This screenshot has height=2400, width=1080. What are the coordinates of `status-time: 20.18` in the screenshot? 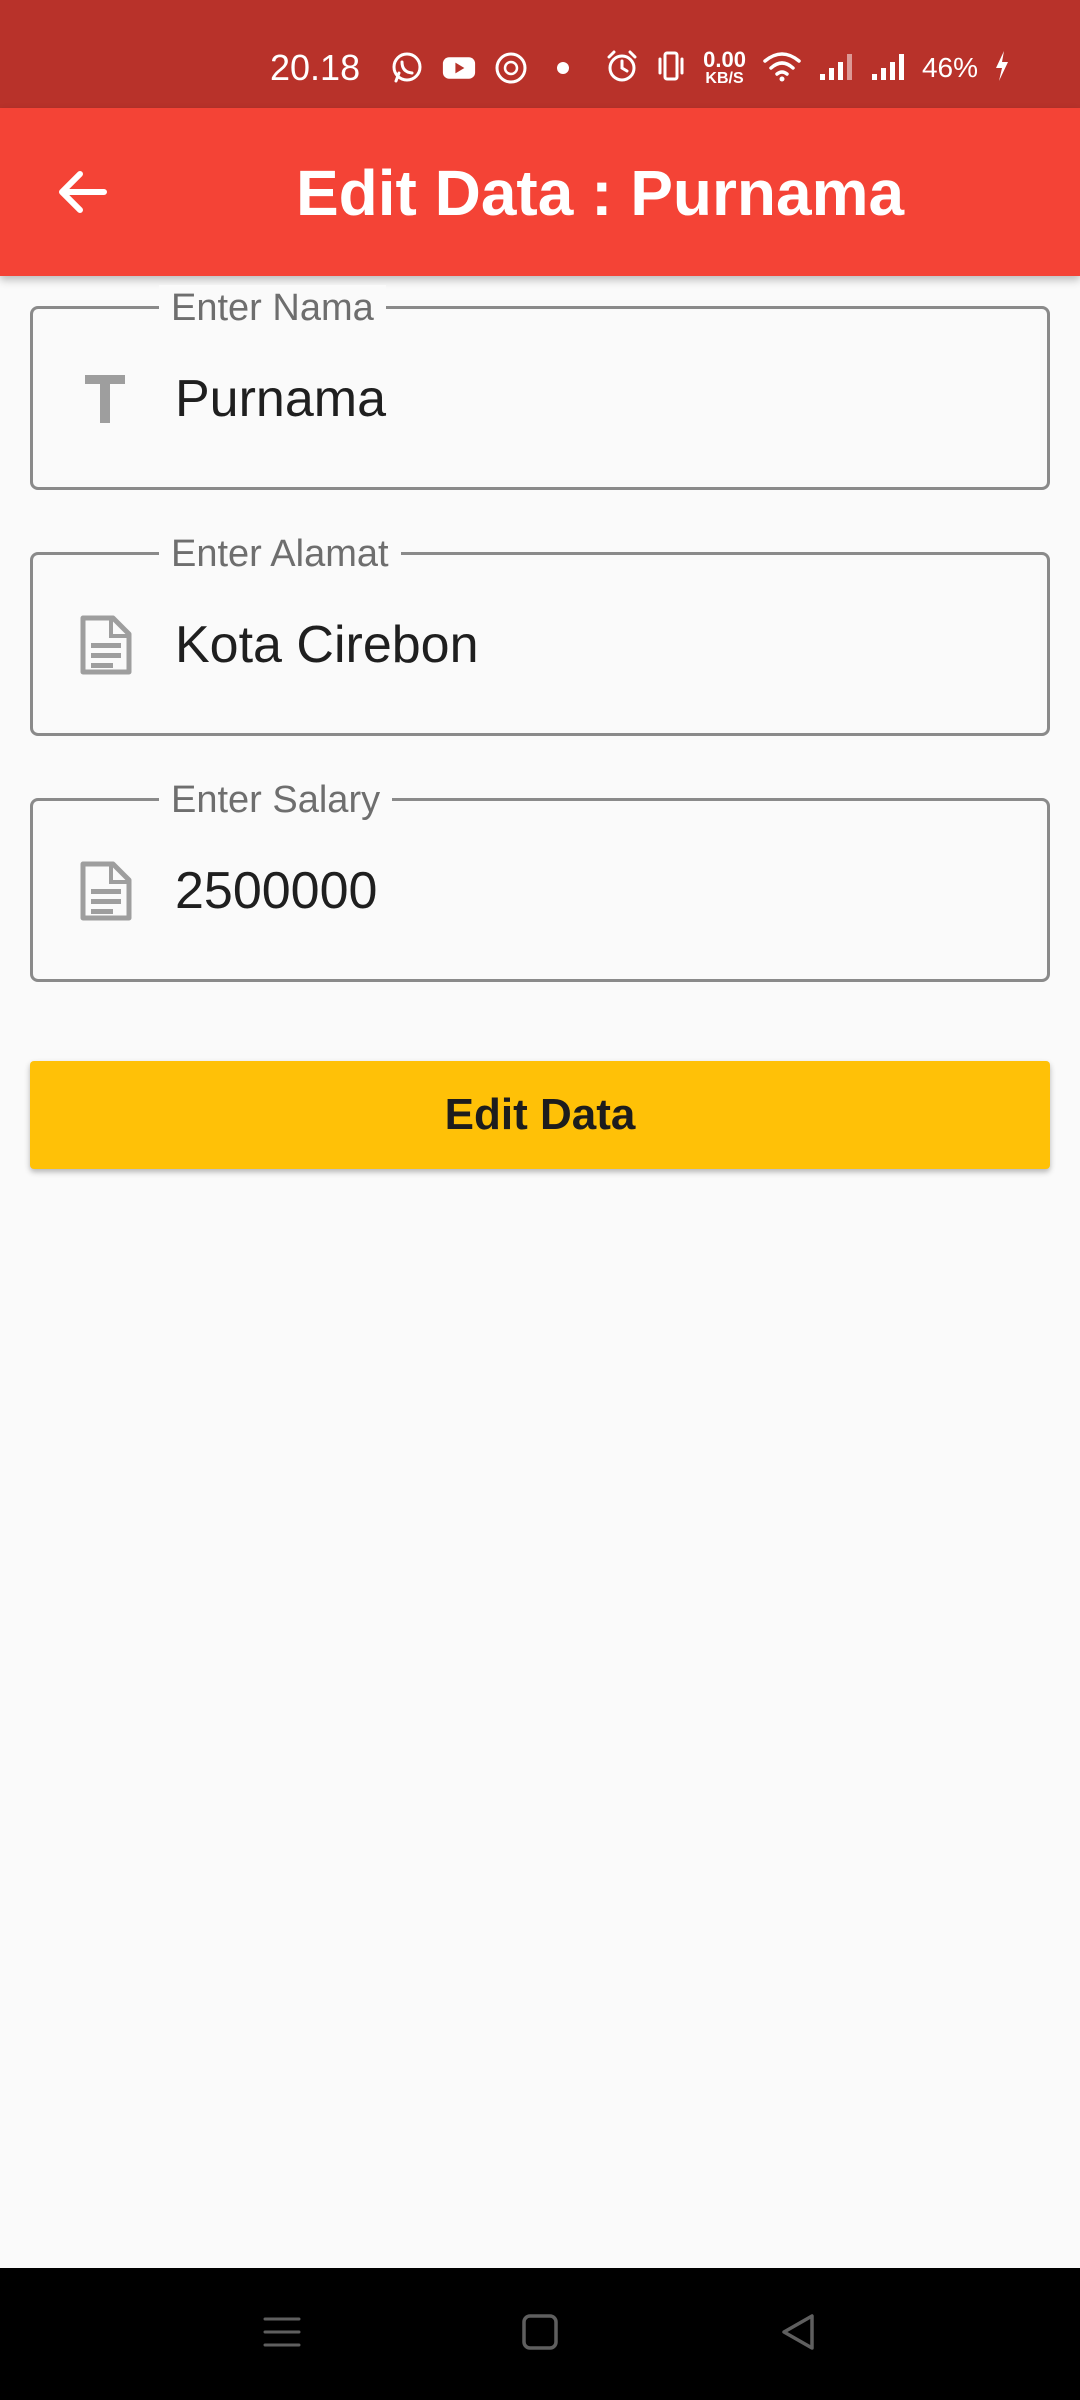 It's located at (315, 67).